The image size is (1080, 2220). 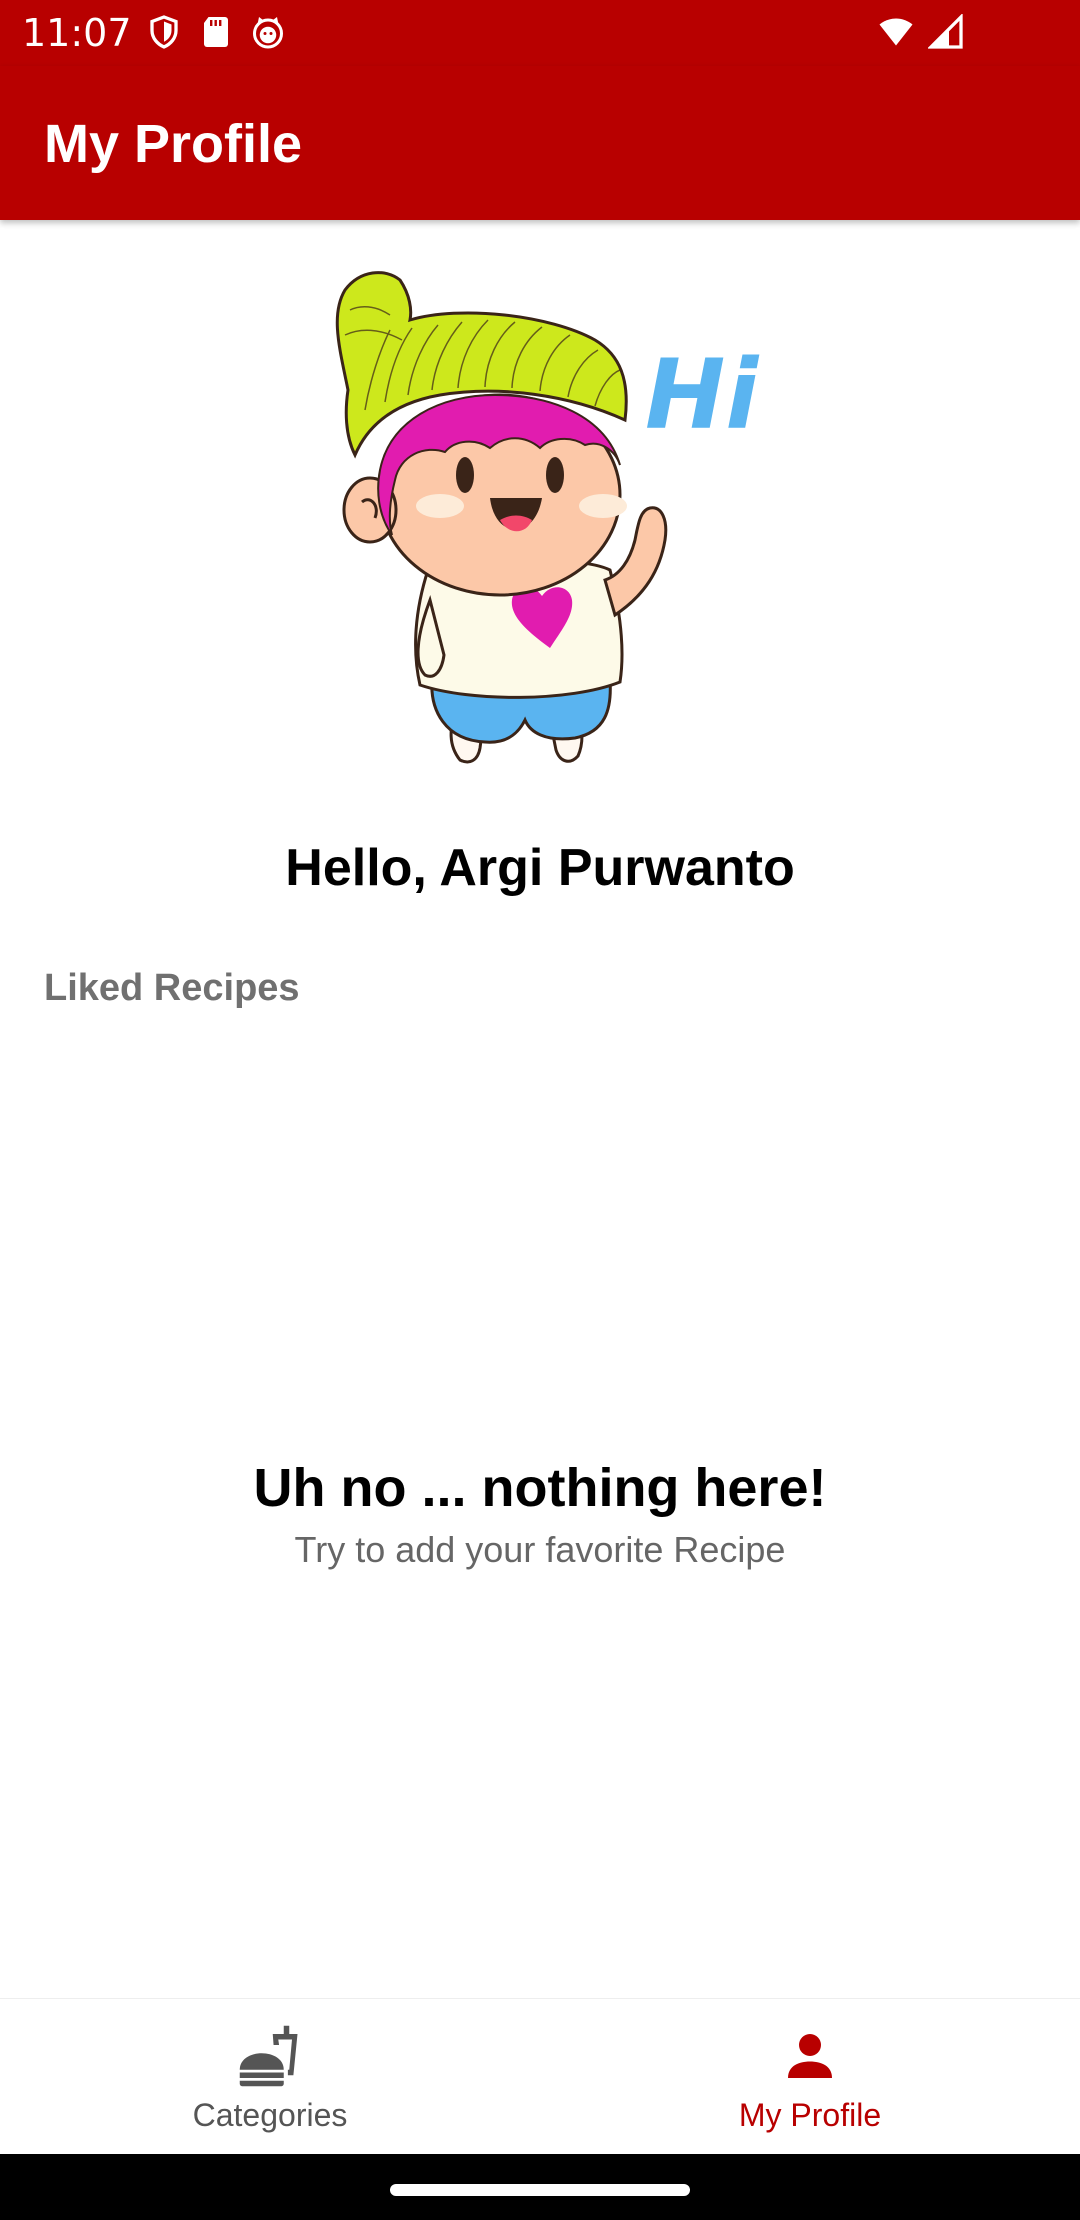 What do you see at coordinates (164, 32) in the screenshot?
I see `shield-icon` at bounding box center [164, 32].